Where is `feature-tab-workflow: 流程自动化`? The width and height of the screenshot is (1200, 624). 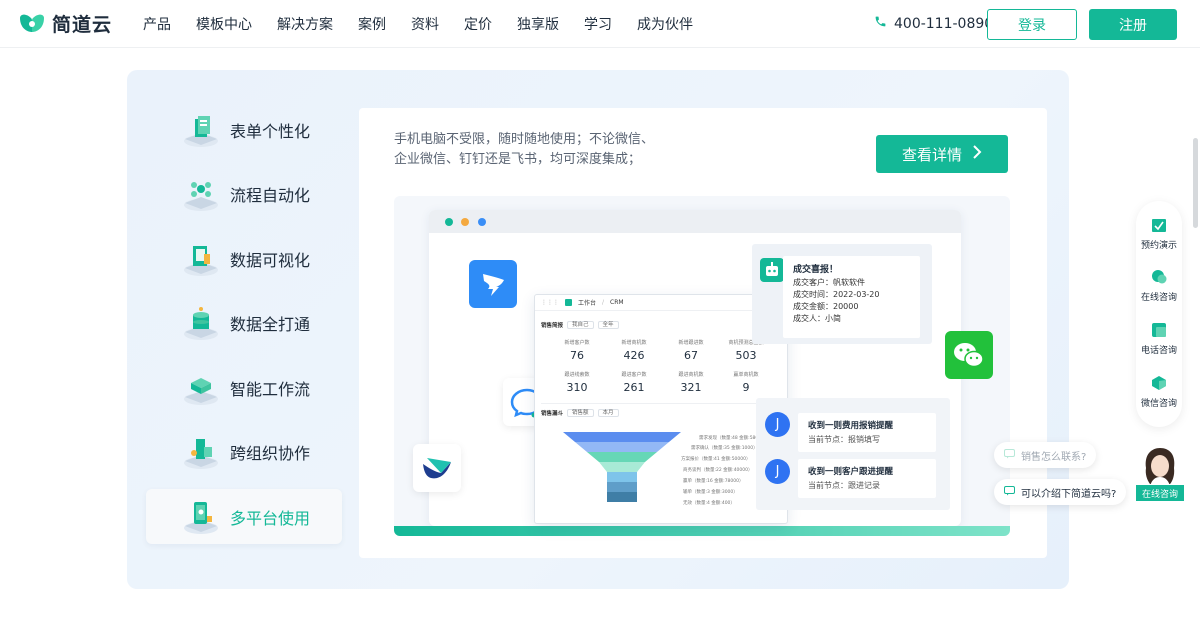
feature-tab-workflow: 流程自动化 is located at coordinates (244, 194).